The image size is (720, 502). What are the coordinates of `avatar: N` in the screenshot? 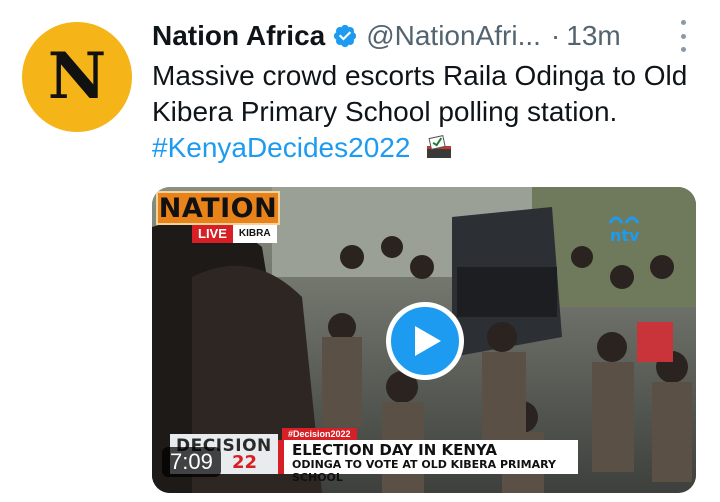 It's located at (77, 77).